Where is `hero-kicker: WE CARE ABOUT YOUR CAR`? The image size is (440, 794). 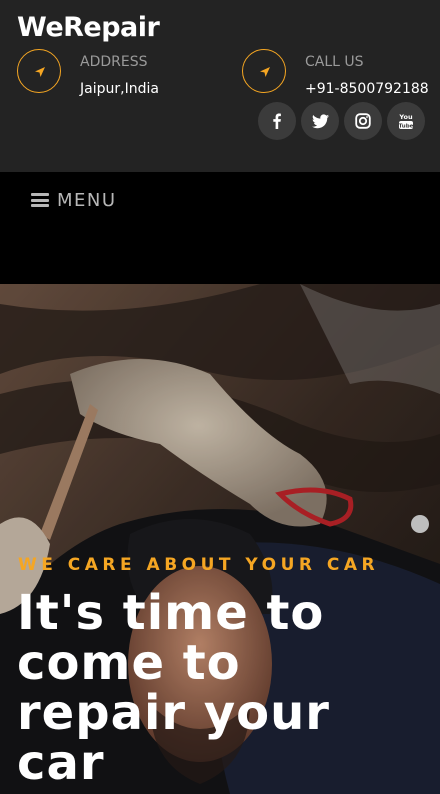 hero-kicker: WE CARE ABOUT YOUR CAR is located at coordinates (199, 565).